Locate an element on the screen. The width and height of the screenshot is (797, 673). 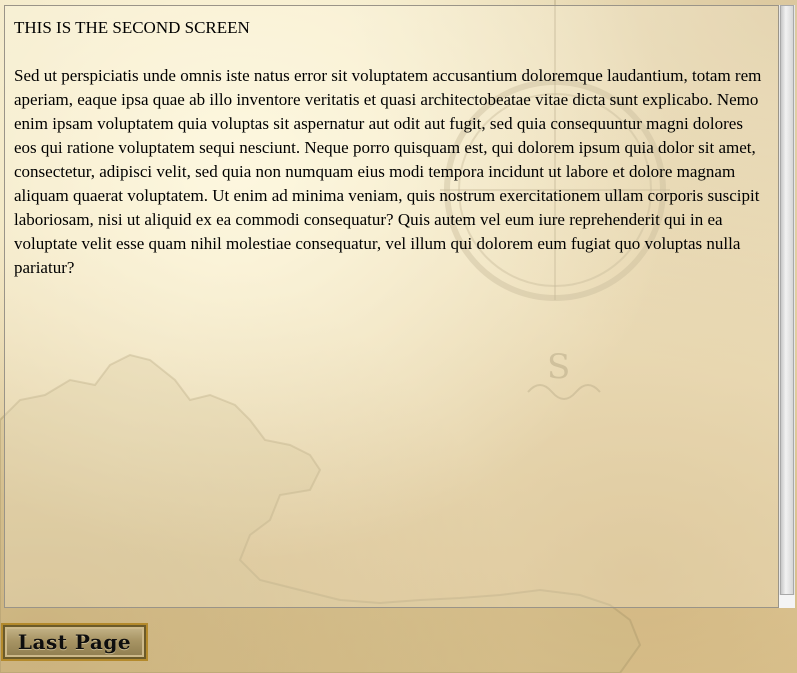
vertical-scrollbar is located at coordinates (787, 306).